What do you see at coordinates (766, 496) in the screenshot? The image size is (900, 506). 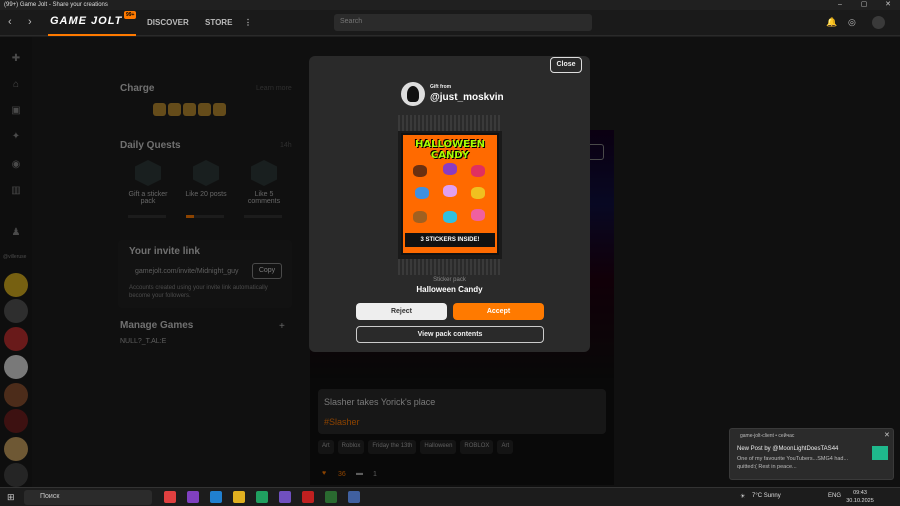 I see `weather-text: 7°C Sunny` at bounding box center [766, 496].